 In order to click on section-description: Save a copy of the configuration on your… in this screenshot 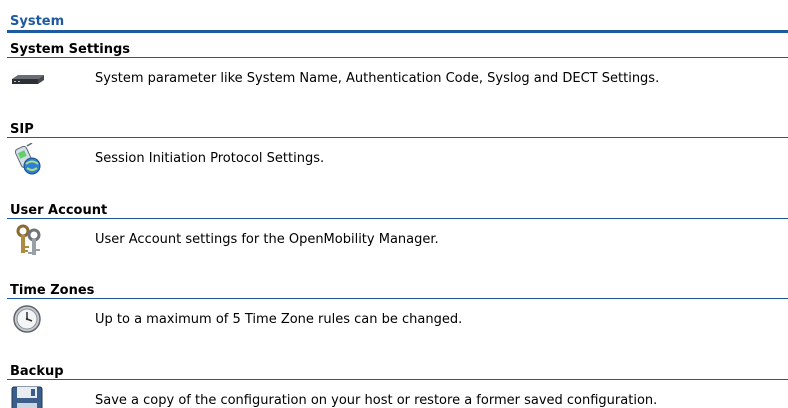, I will do `click(376, 400)`.